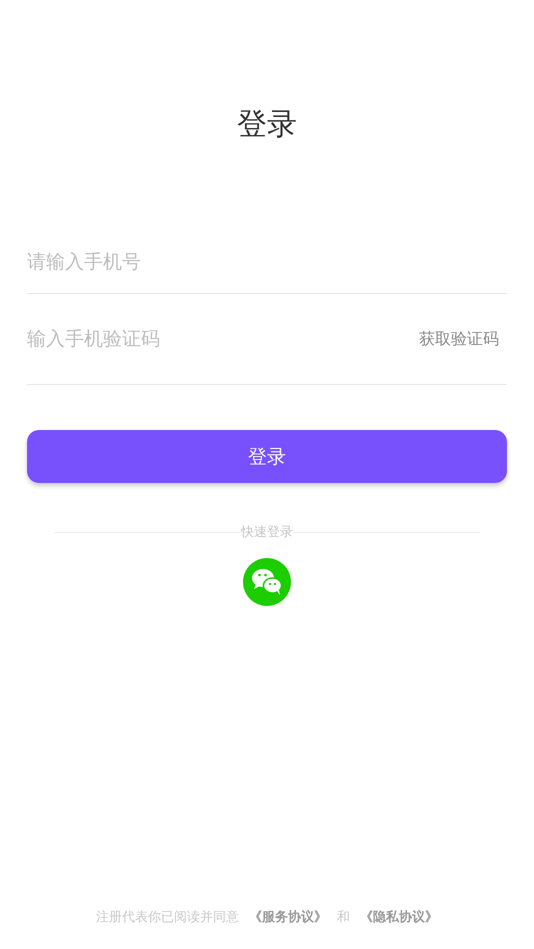  What do you see at coordinates (267, 582) in the screenshot?
I see `wechat-icon` at bounding box center [267, 582].